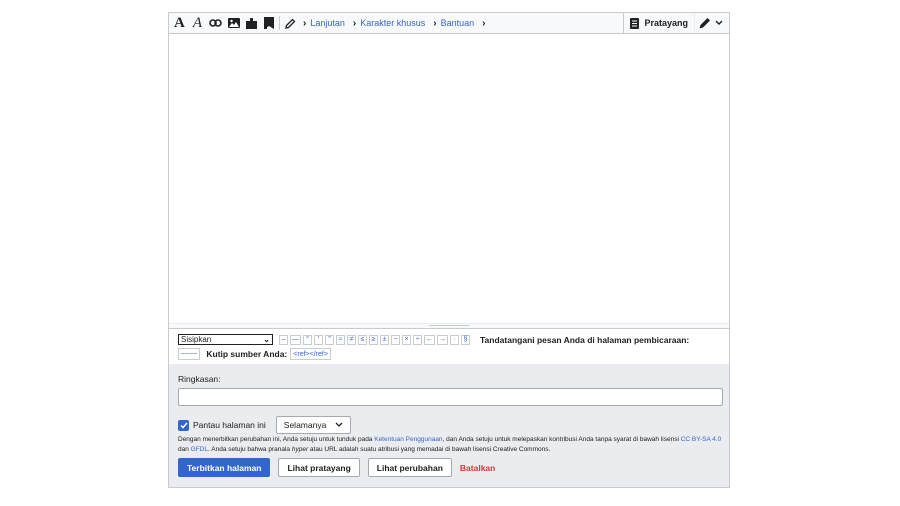  What do you see at coordinates (351, 339) in the screenshot?
I see `special-char-button: ≠` at bounding box center [351, 339].